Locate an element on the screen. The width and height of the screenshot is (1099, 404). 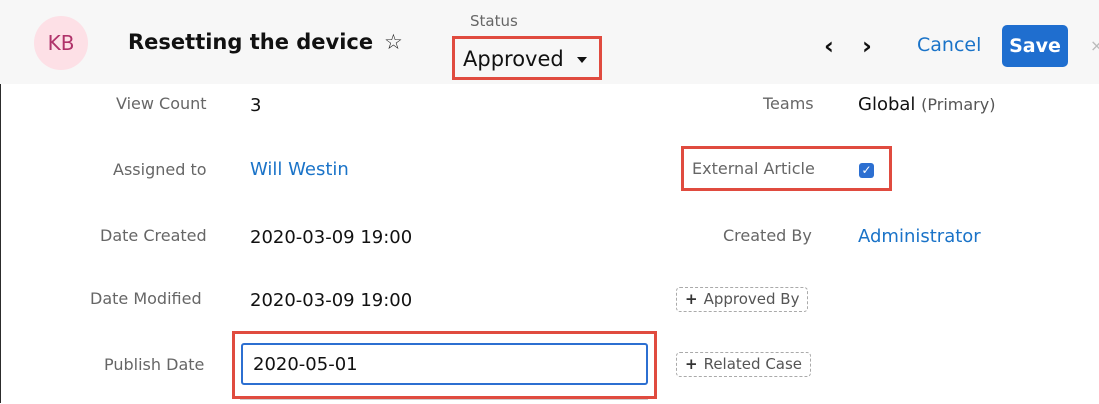
date-created-value: 2020-03-09 19:00 is located at coordinates (331, 237).